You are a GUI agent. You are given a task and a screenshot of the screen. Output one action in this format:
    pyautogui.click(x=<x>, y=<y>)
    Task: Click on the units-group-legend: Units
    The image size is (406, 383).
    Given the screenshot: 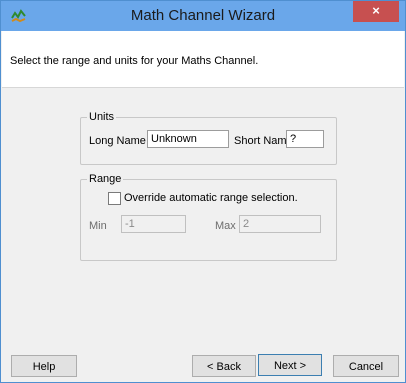 What is the action you would take?
    pyautogui.click(x=102, y=117)
    